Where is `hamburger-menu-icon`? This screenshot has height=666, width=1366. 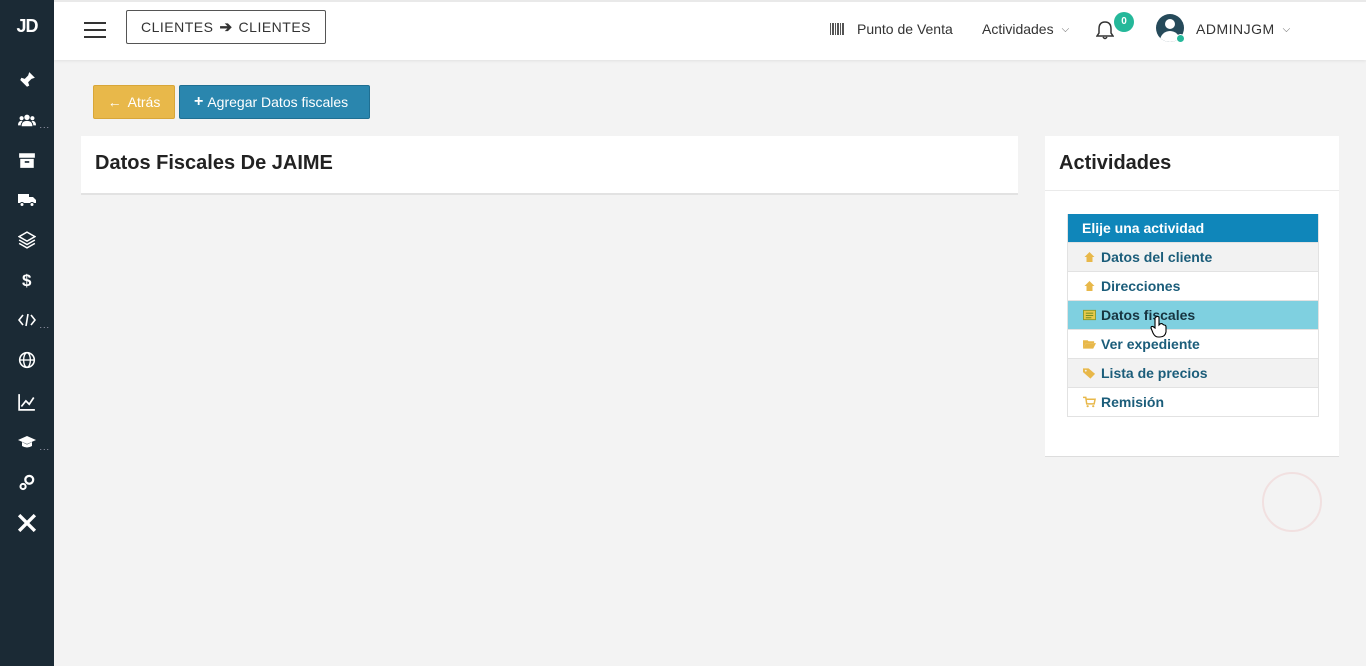
hamburger-menu-icon is located at coordinates (95, 30).